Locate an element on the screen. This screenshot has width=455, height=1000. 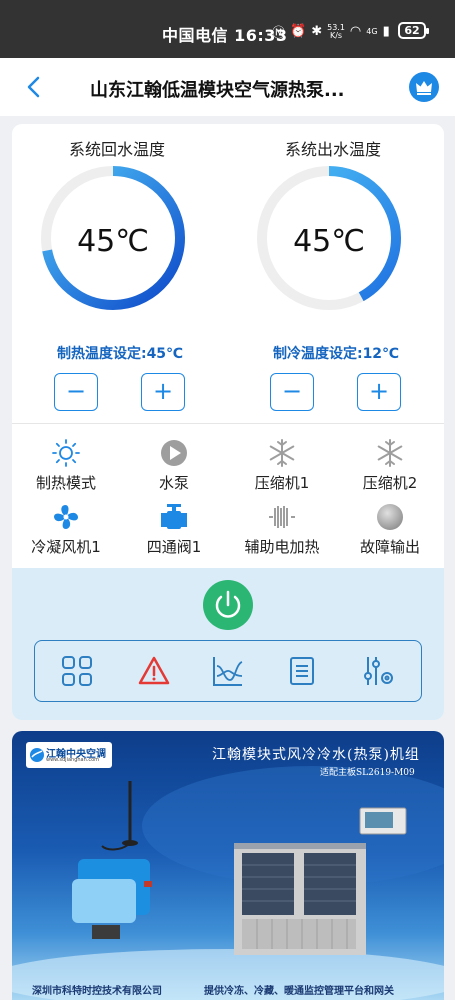
tool-alarm-button is located at coordinates (154, 671).